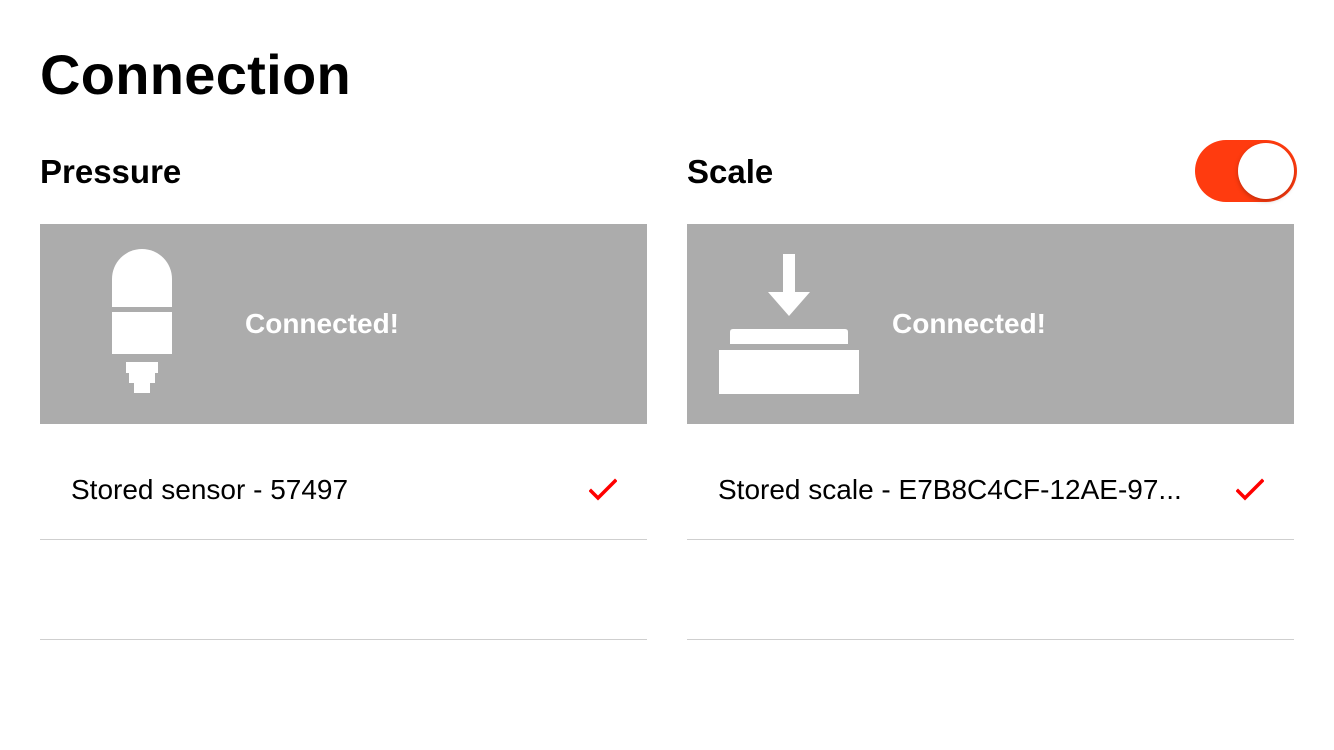 The image size is (1334, 750). I want to click on pressure-header: Pressure, so click(343, 172).